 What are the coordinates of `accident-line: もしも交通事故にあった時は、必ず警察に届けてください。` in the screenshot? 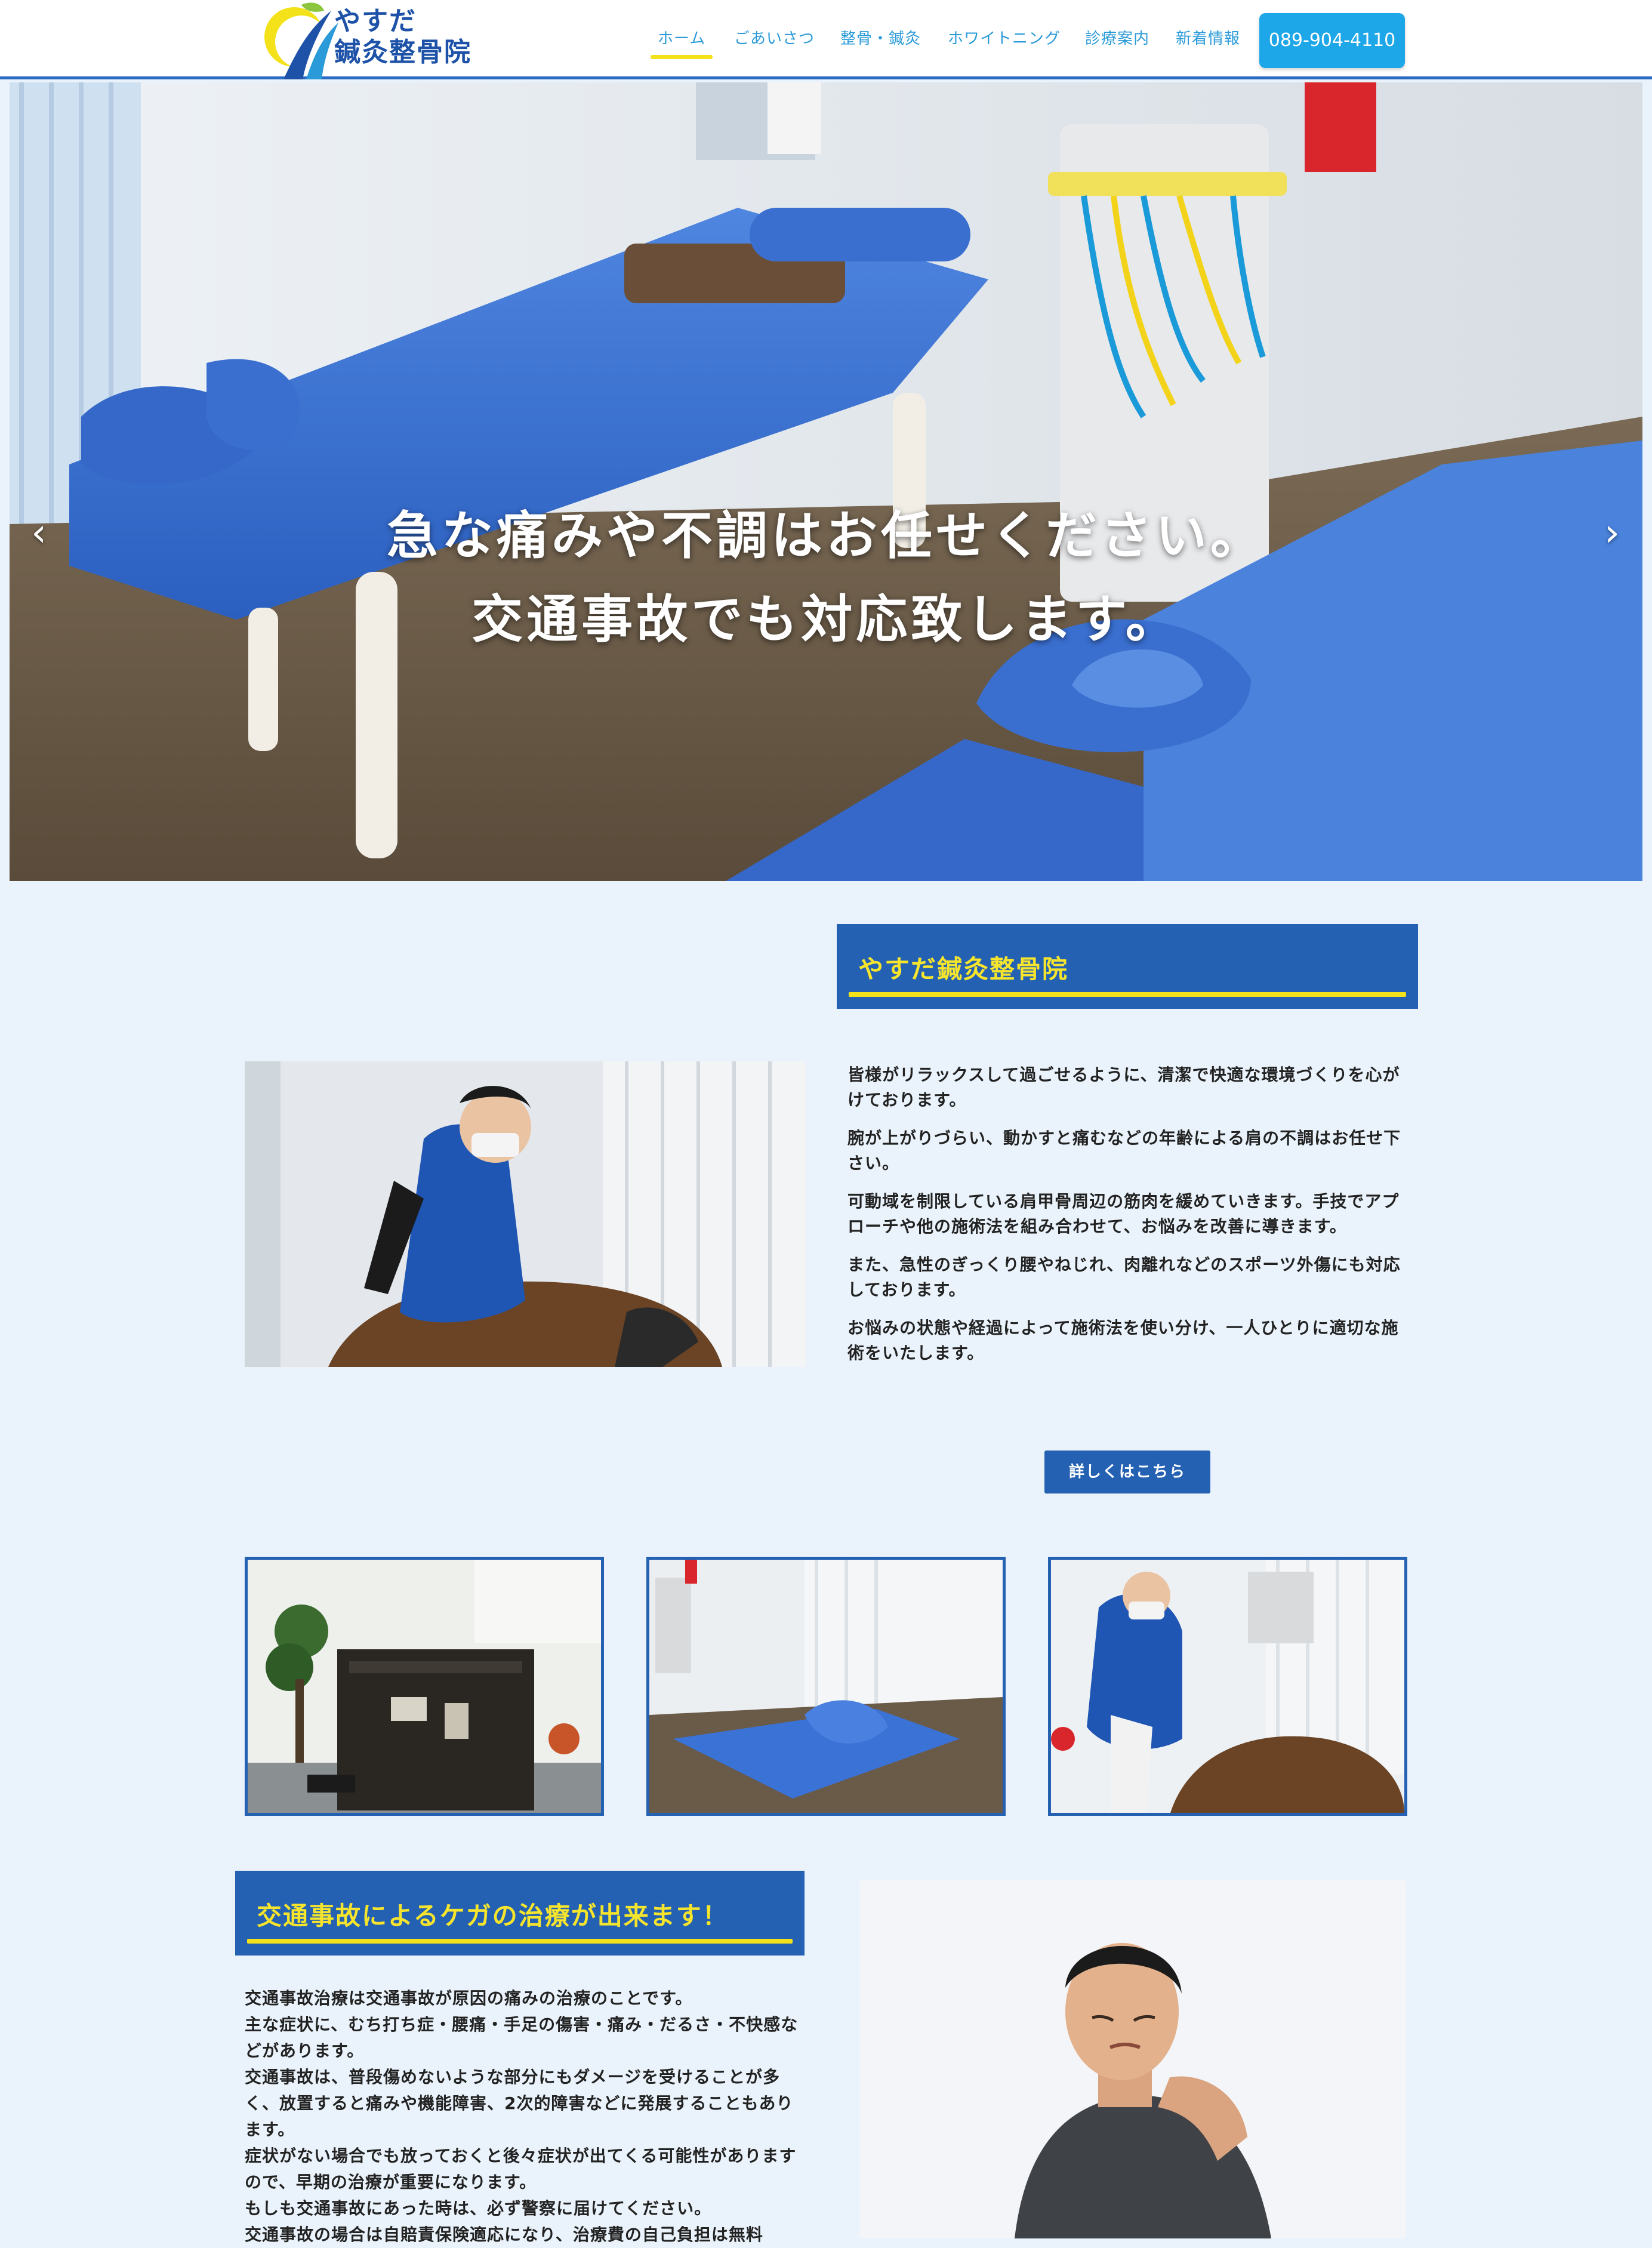 It's located at (479, 2208).